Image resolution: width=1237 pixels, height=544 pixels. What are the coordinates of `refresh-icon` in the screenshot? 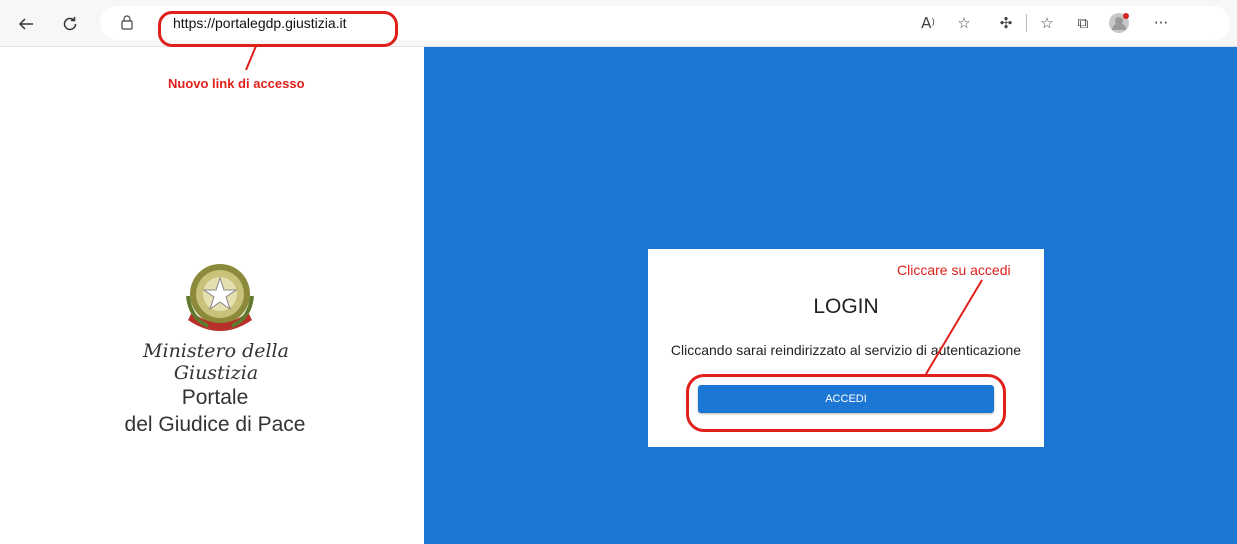 It's located at (70, 24).